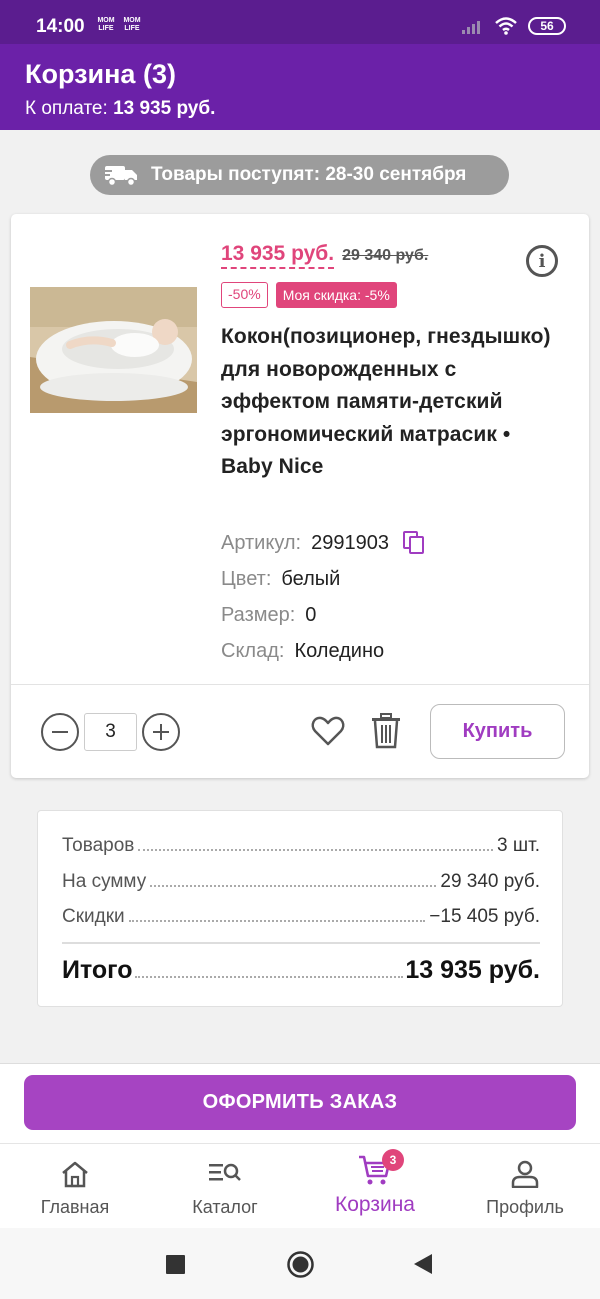  I want to click on old-price: 29 340 руб., so click(385, 255).